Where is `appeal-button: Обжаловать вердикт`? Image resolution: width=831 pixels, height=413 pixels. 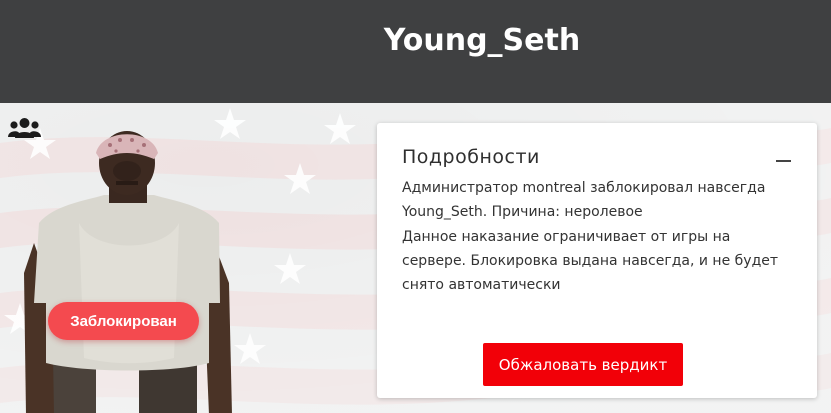
appeal-button: Обжаловать вердикт is located at coordinates (583, 364).